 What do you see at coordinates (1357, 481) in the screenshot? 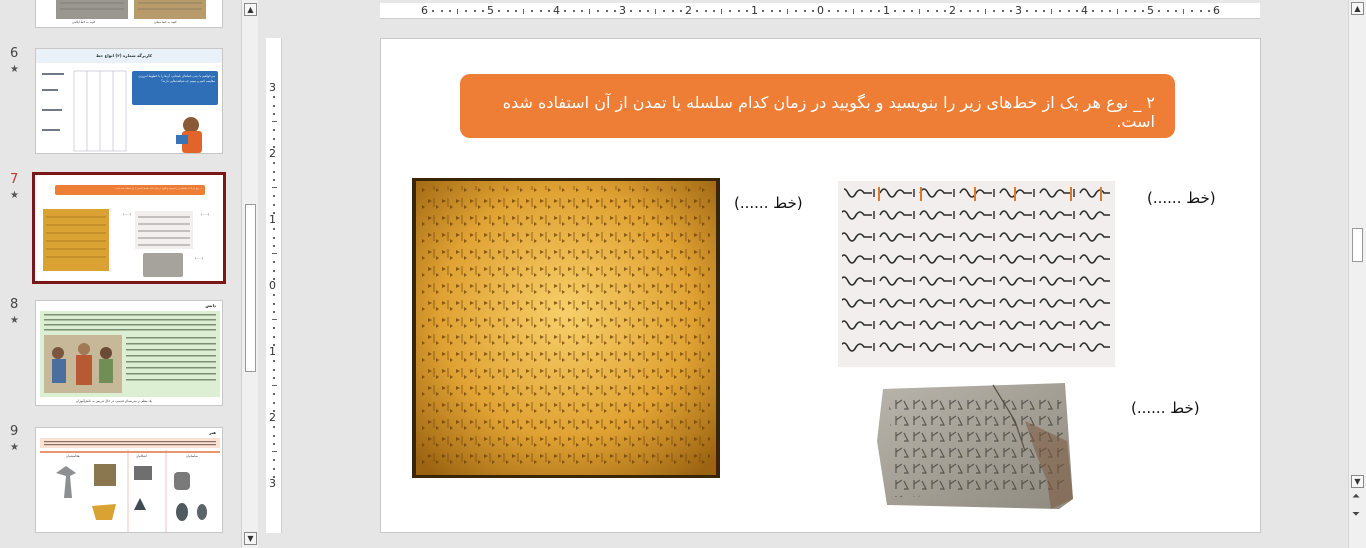
I see `main-scroll-down-button: ▼` at bounding box center [1357, 481].